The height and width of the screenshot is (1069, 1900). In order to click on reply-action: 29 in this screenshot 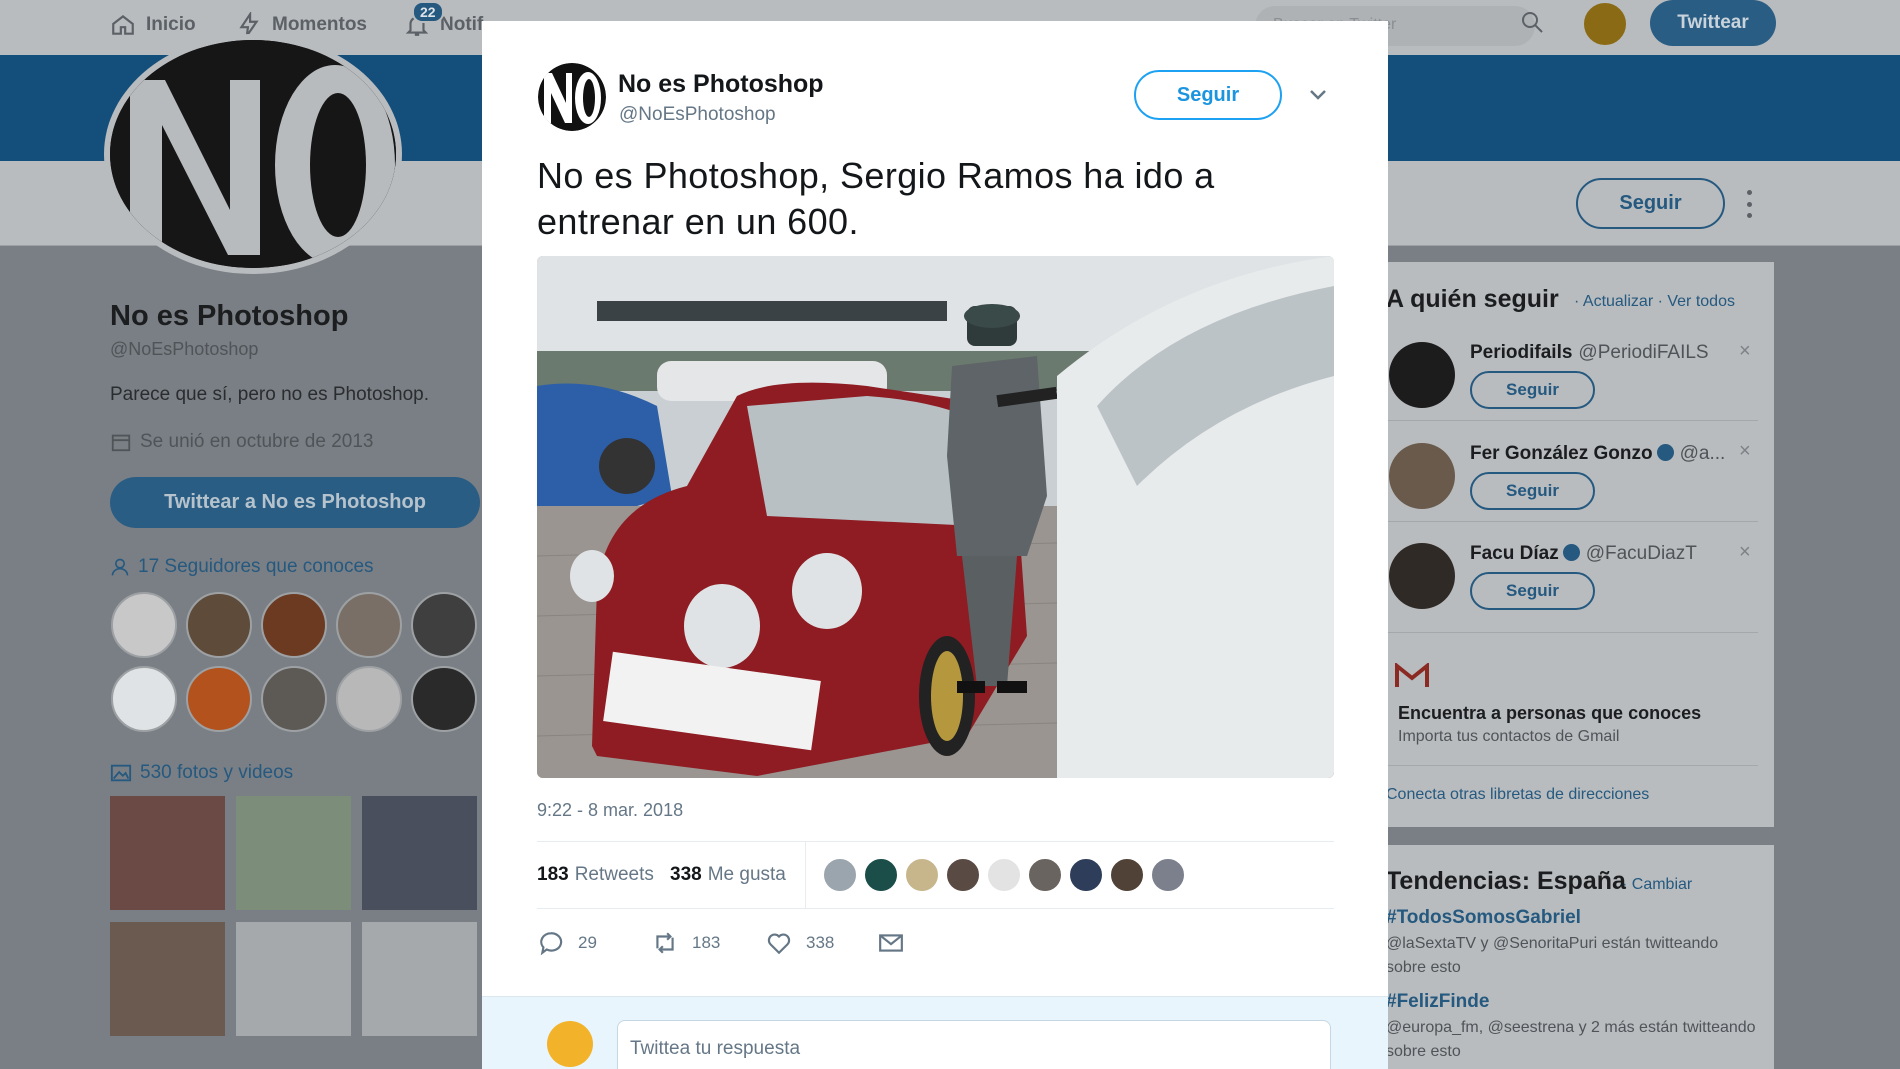, I will do `click(567, 943)`.